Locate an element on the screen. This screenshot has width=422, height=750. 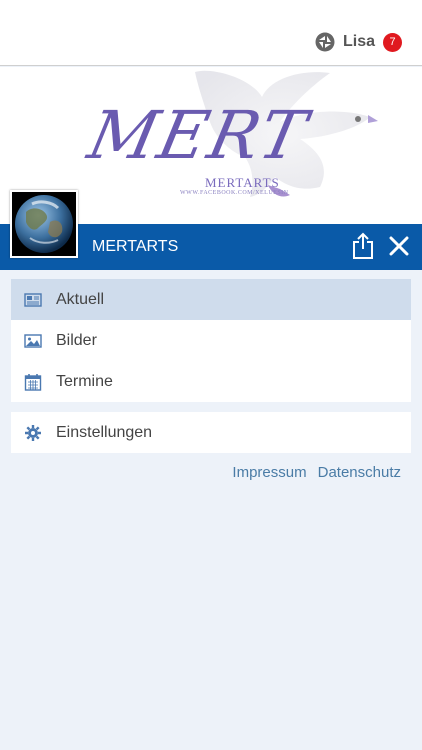
menu-item-aktuell: Aktuell is located at coordinates (211, 299).